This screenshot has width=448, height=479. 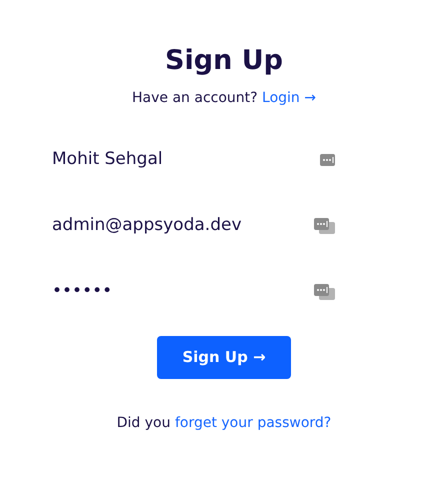 What do you see at coordinates (177, 226) in the screenshot?
I see `input-field: admin@appsyoda.dev` at bounding box center [177, 226].